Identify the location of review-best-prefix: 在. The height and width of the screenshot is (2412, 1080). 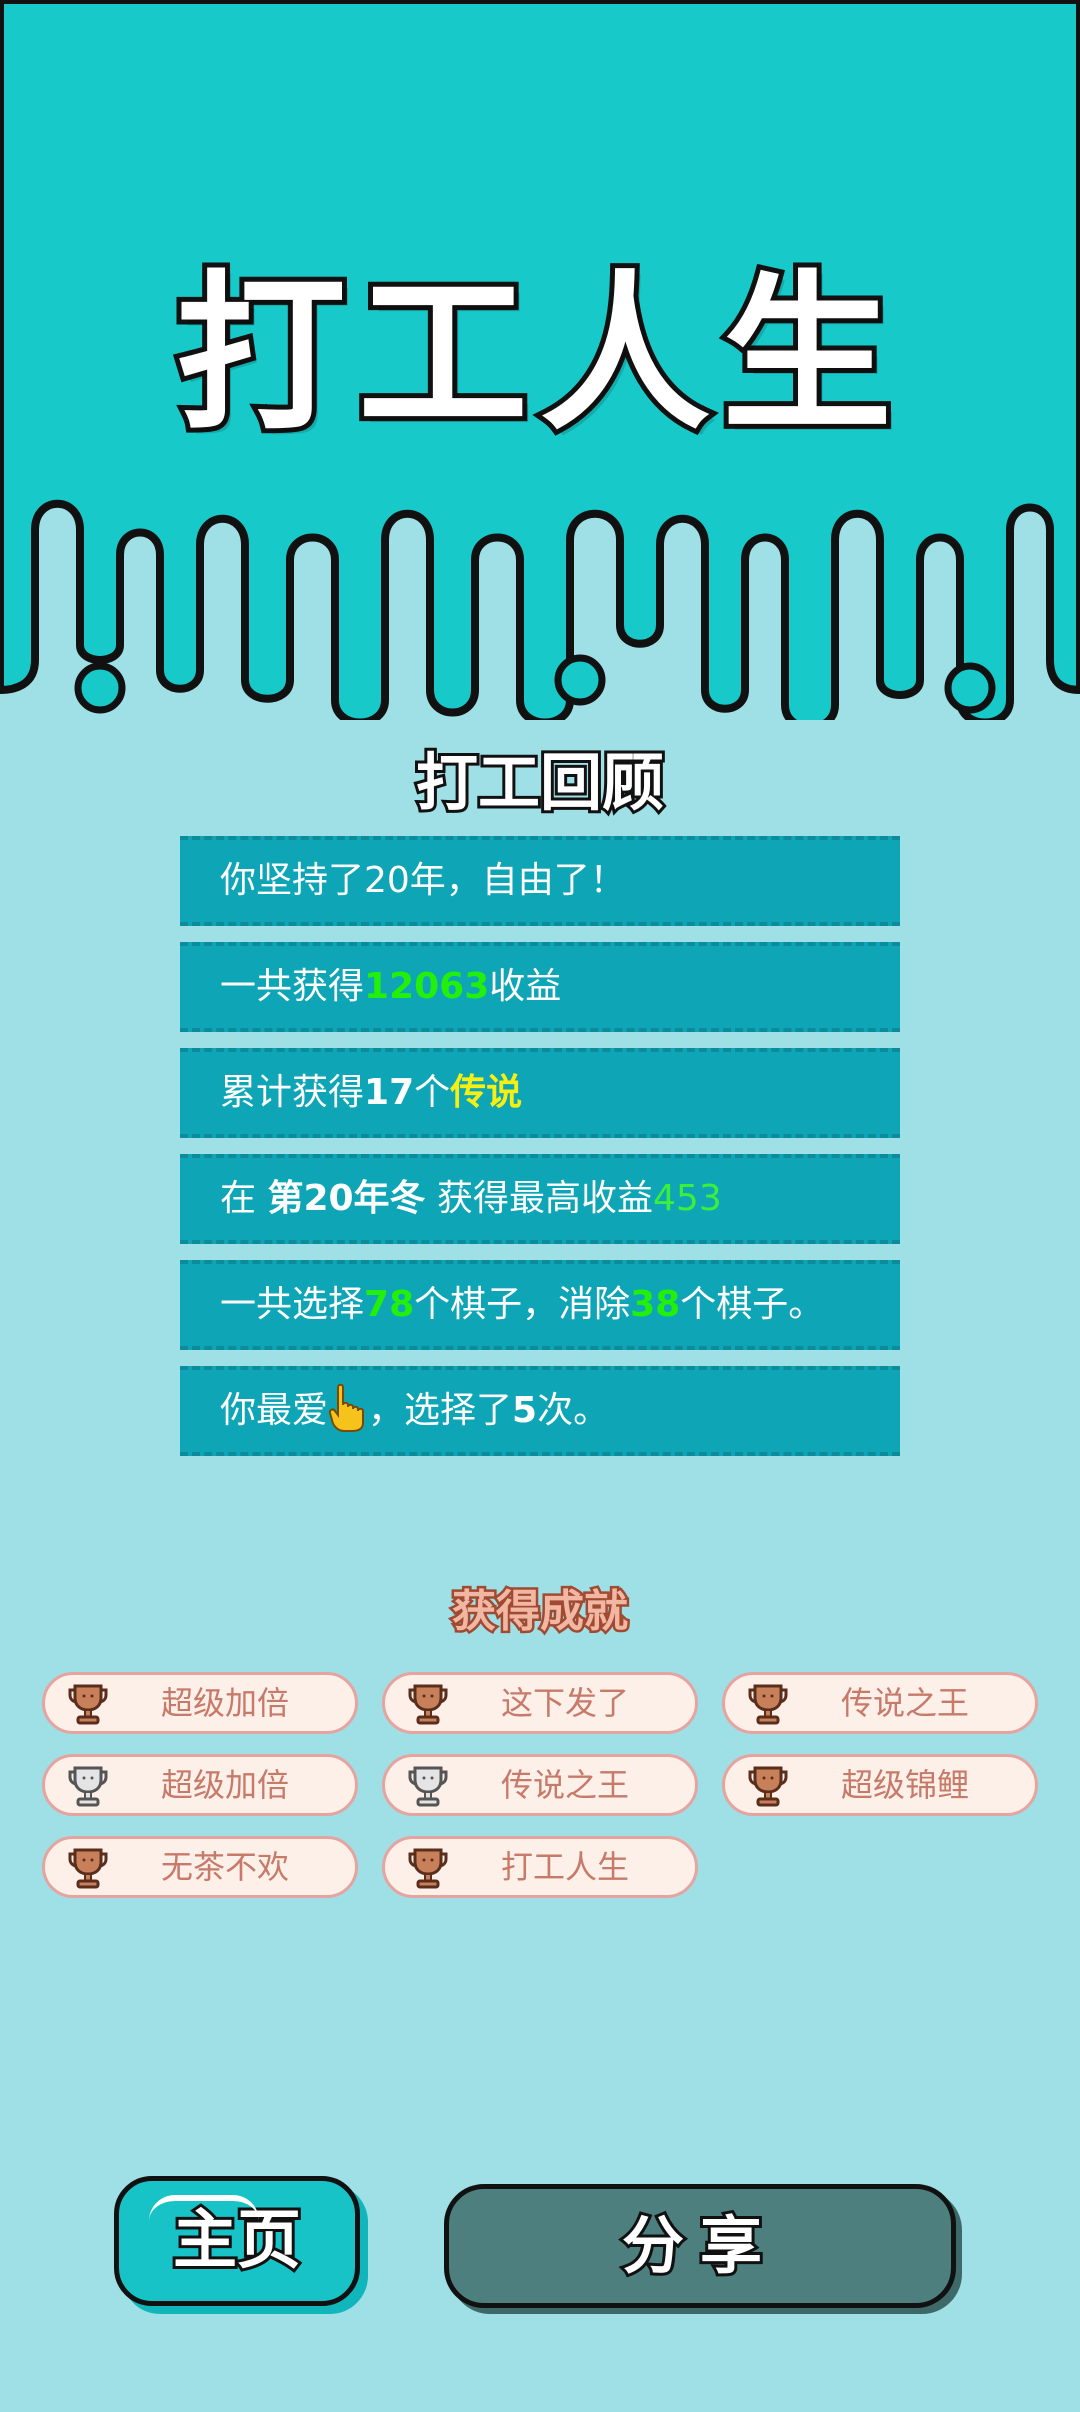
(244, 1198).